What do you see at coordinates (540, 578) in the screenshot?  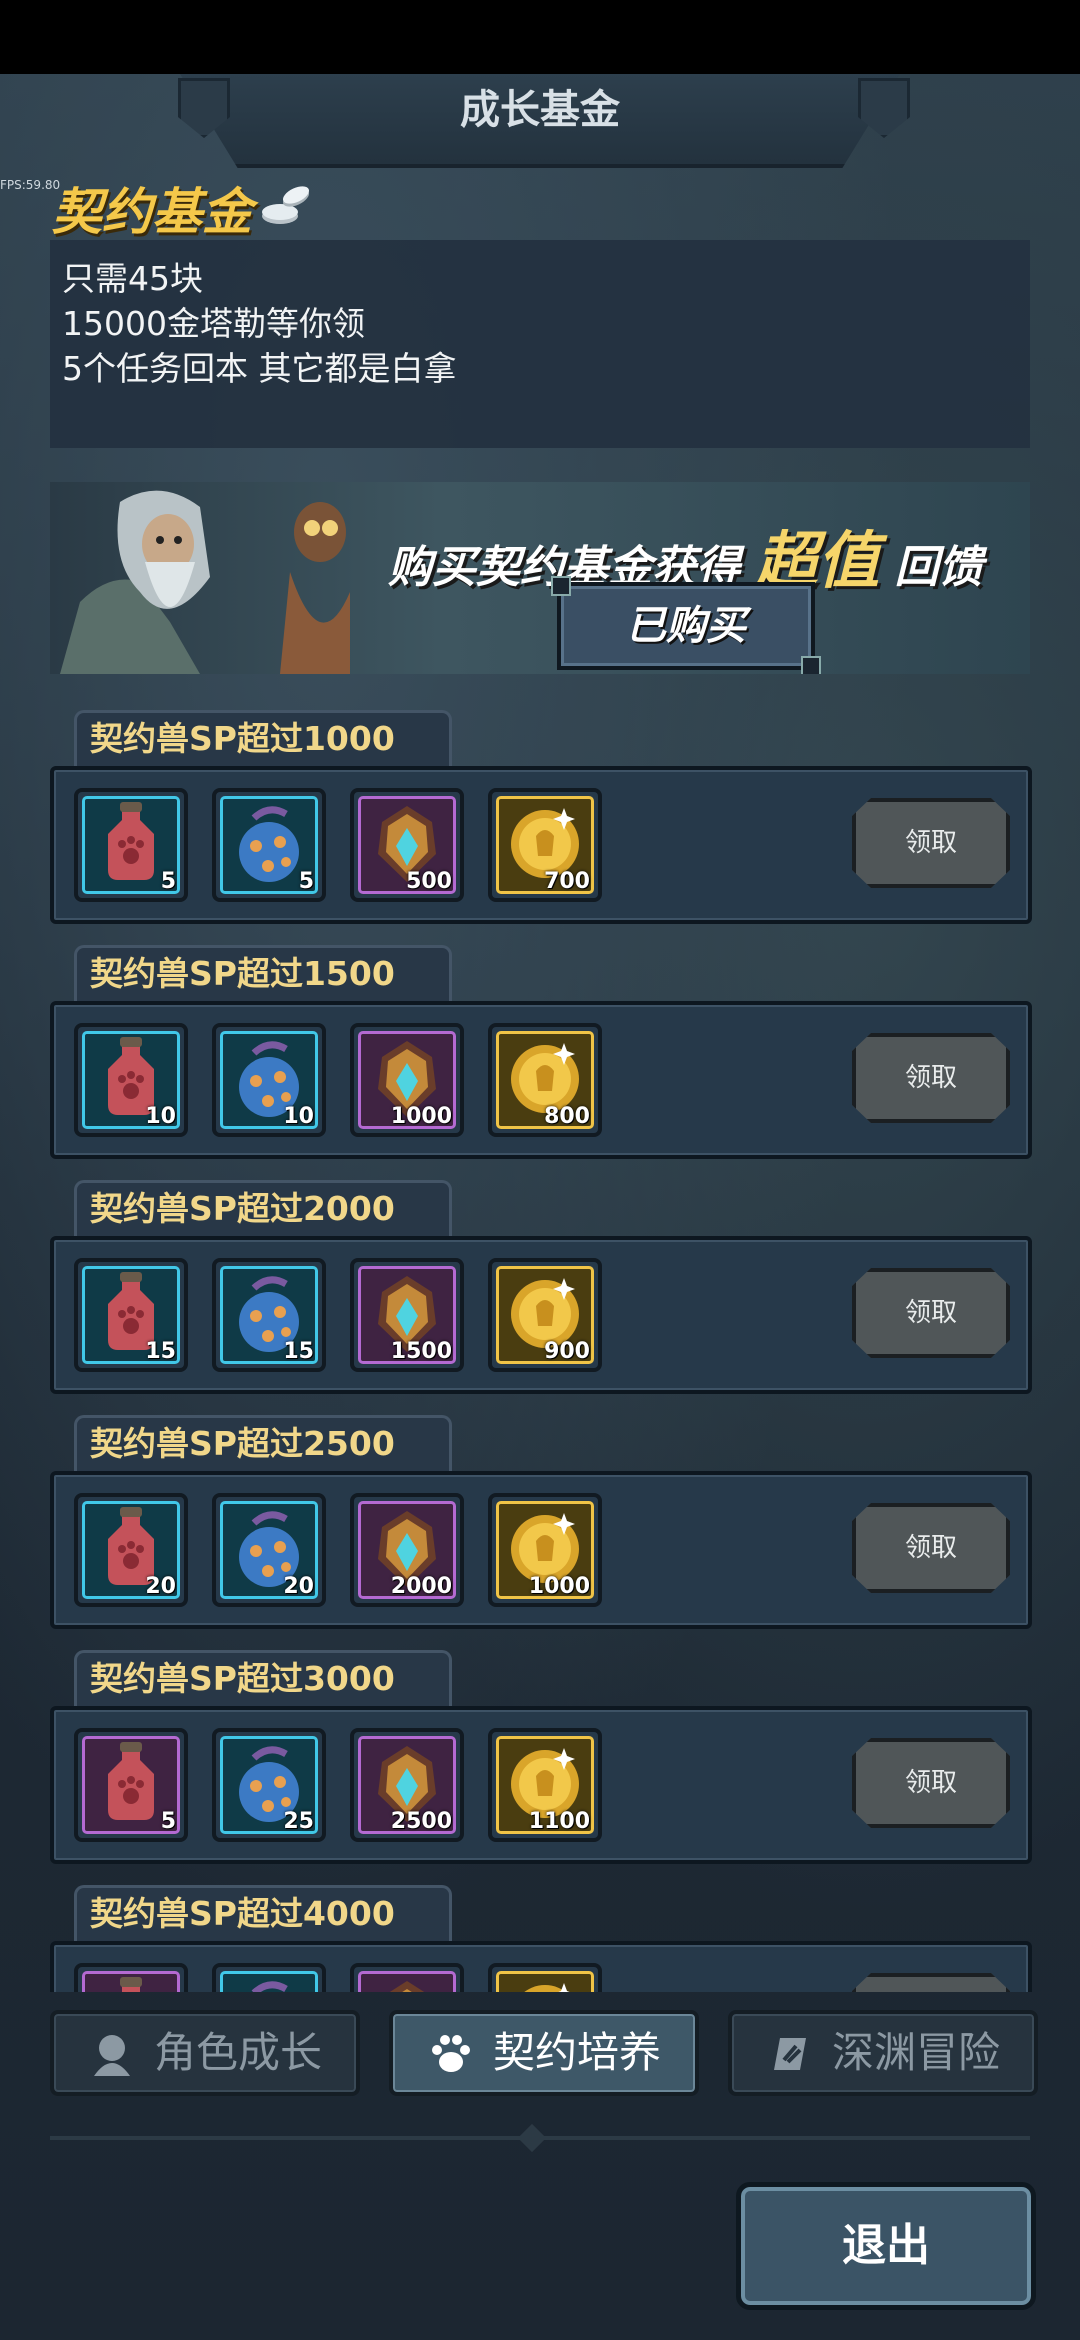 I see `promo-banner: 购买契约基金获得 超值 回馈 已购买` at bounding box center [540, 578].